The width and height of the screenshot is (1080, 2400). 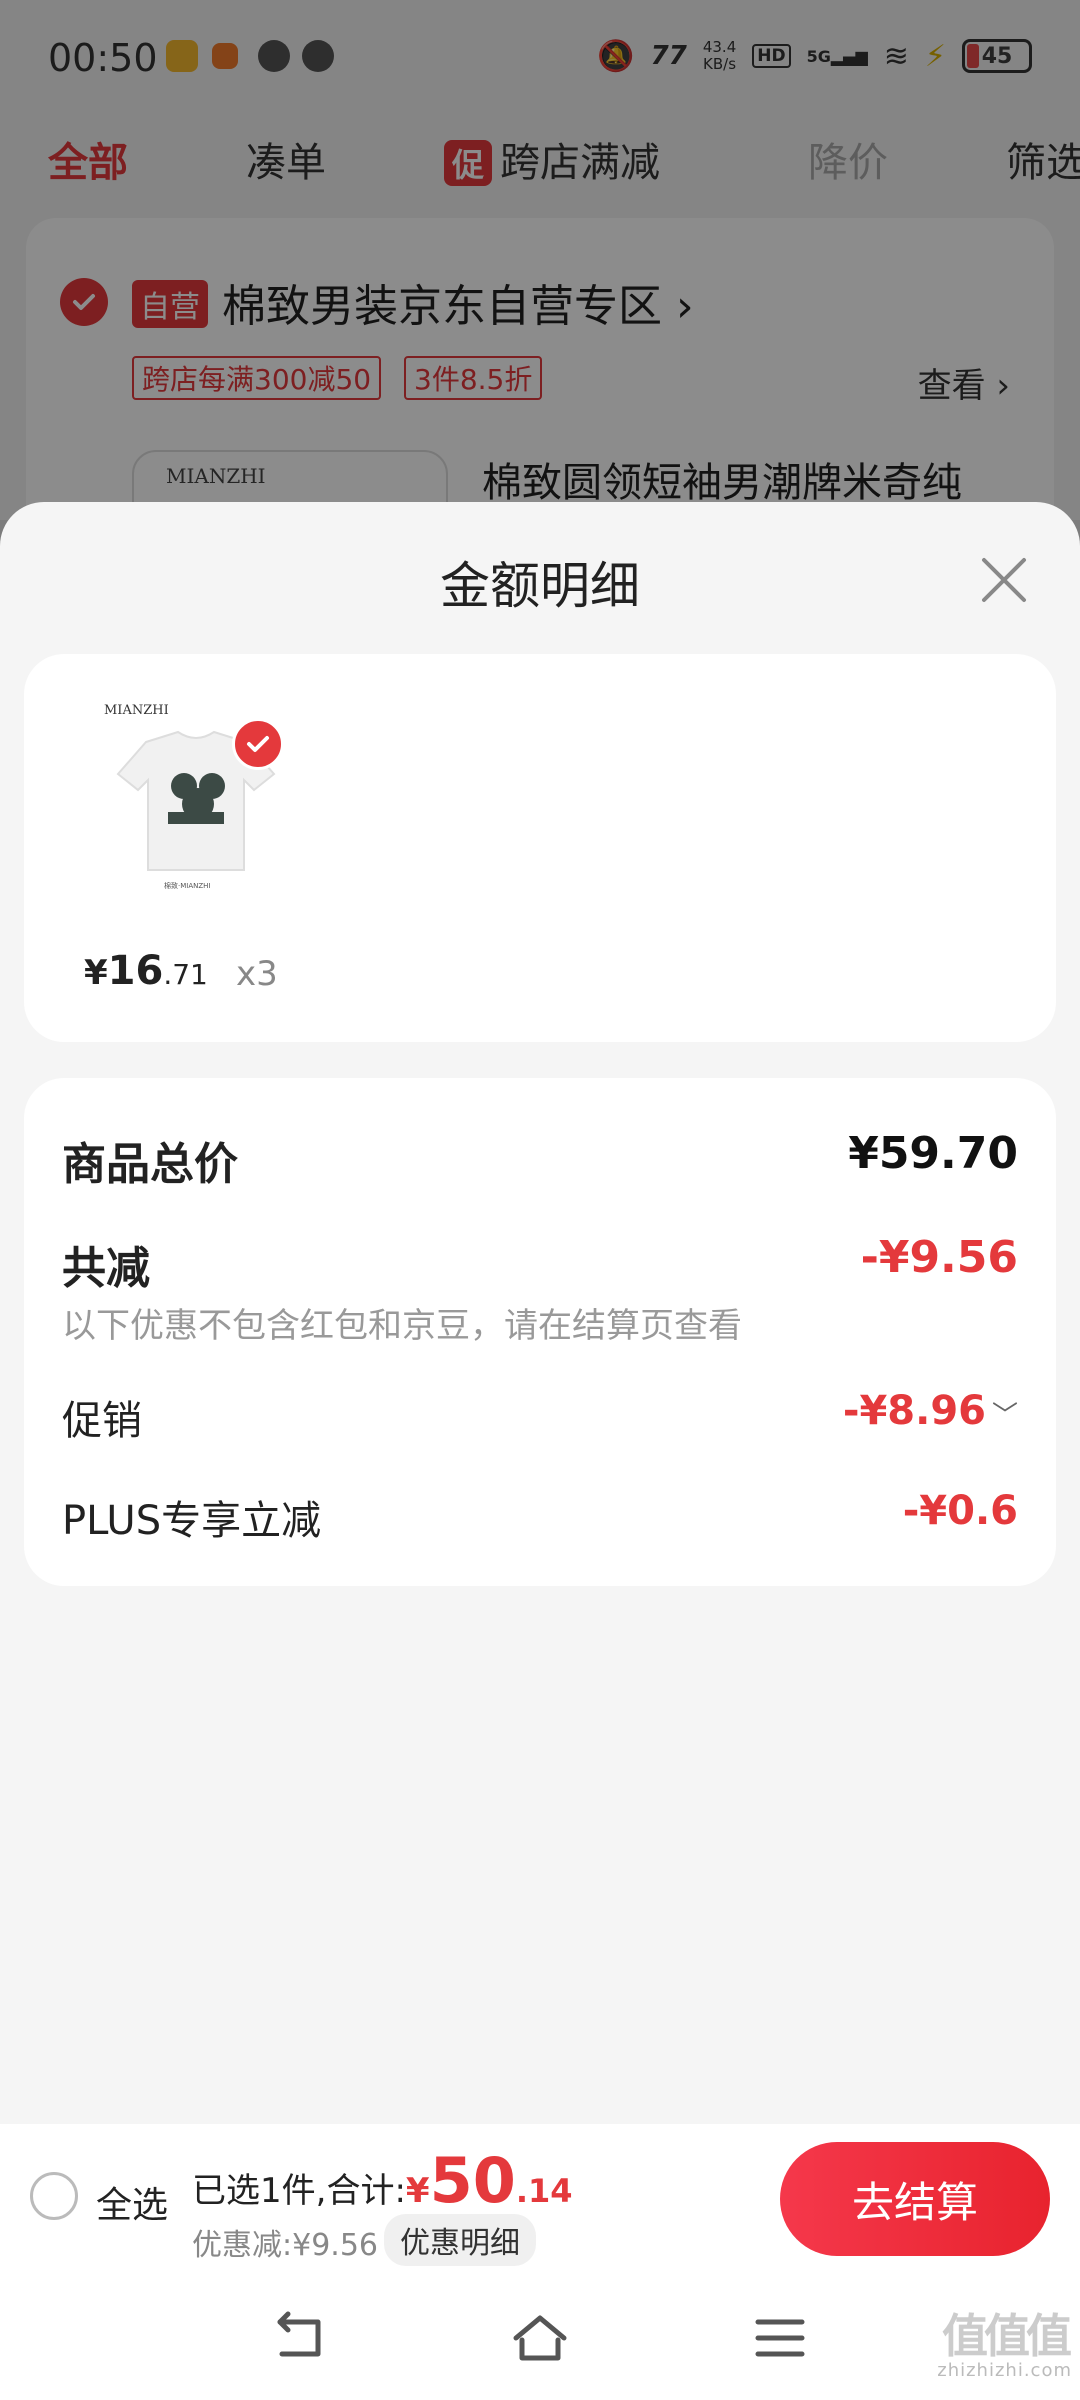 What do you see at coordinates (102, 1421) in the screenshot?
I see `promotion-label: 促销` at bounding box center [102, 1421].